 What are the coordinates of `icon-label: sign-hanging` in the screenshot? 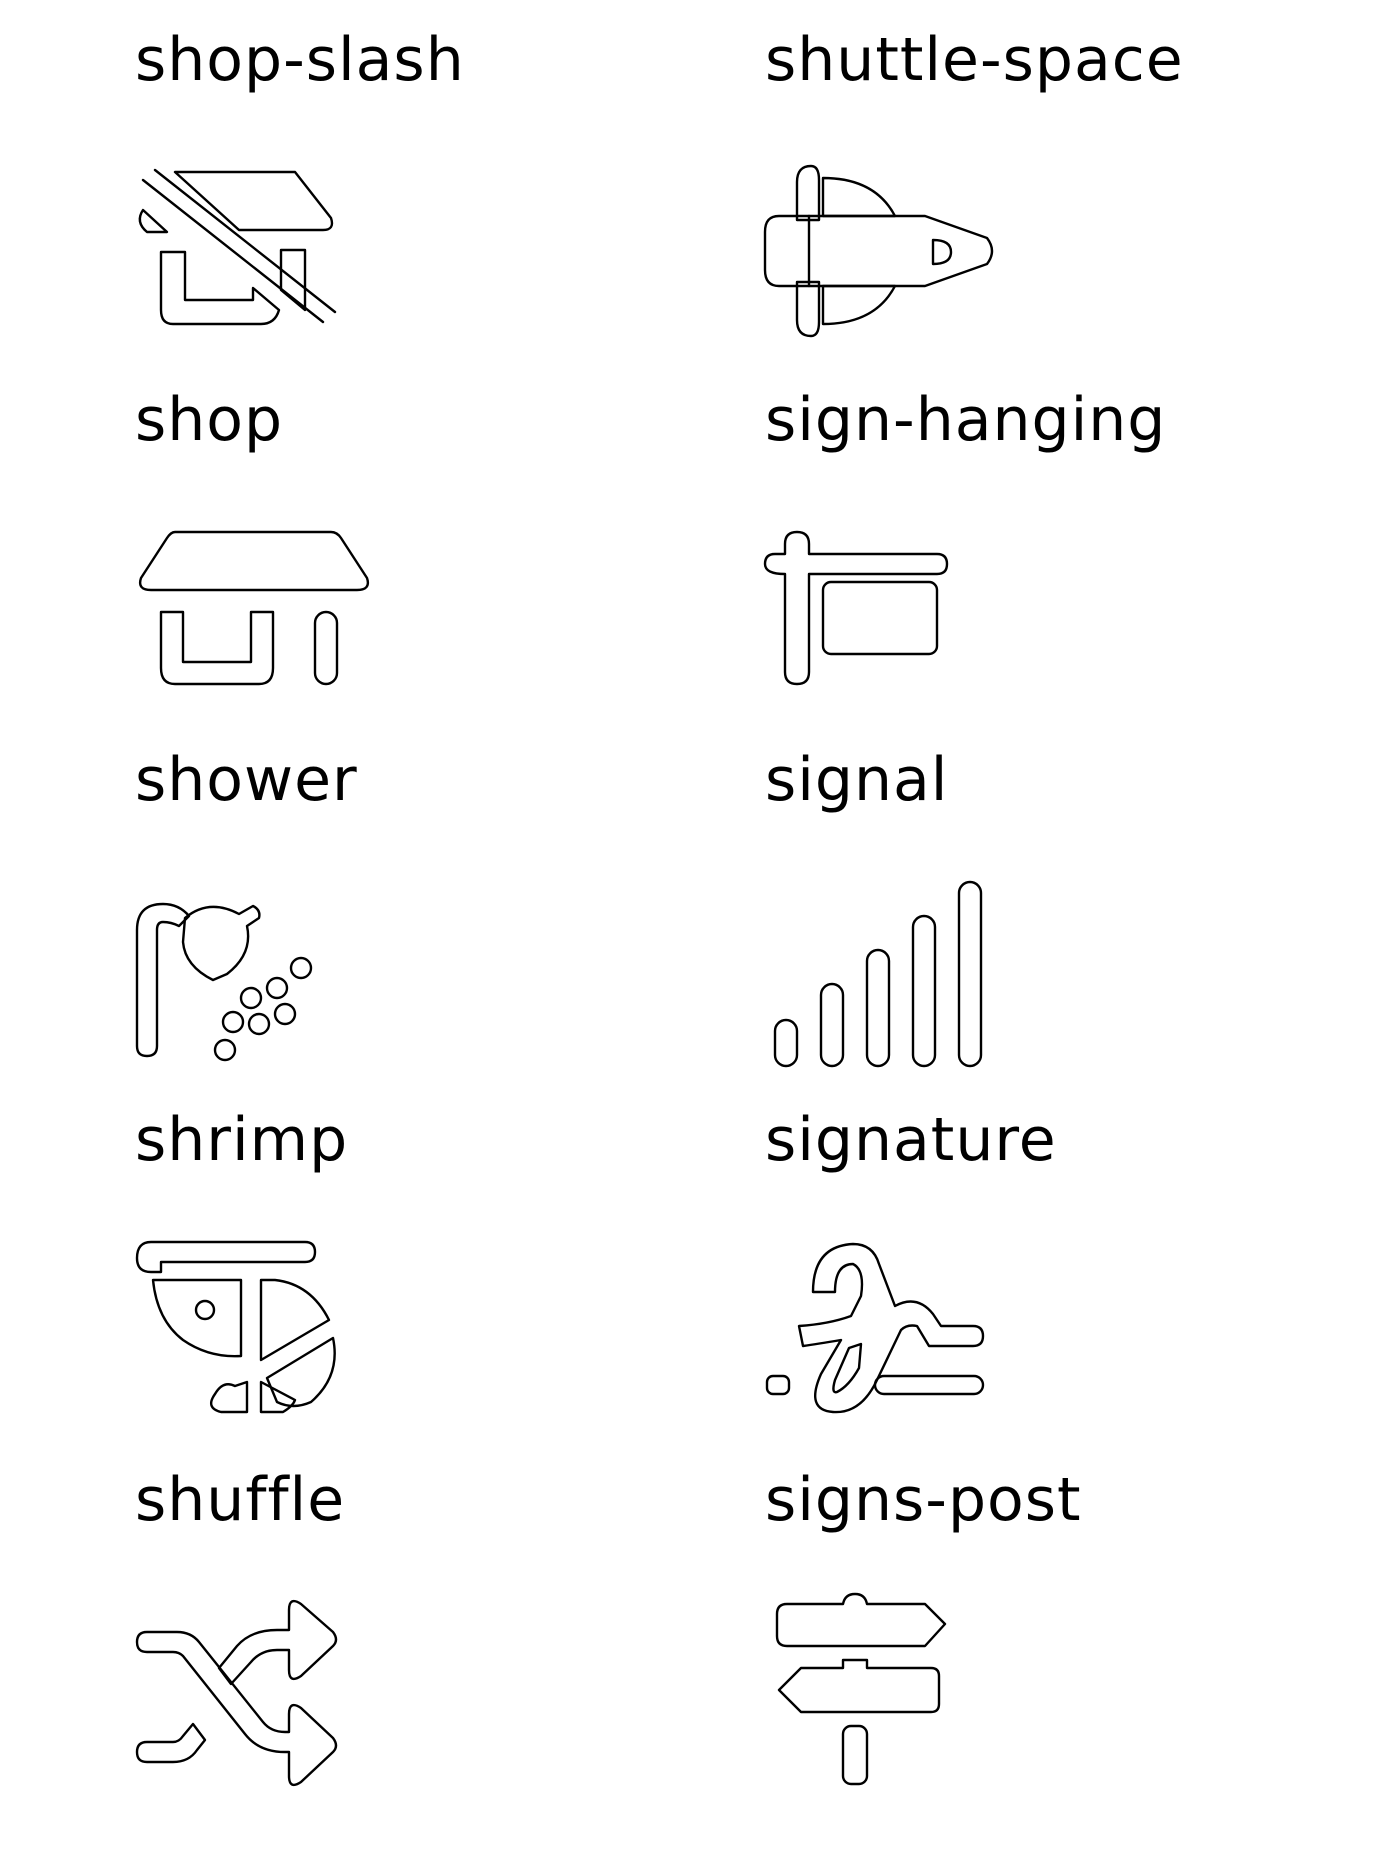 It's located at (966, 420).